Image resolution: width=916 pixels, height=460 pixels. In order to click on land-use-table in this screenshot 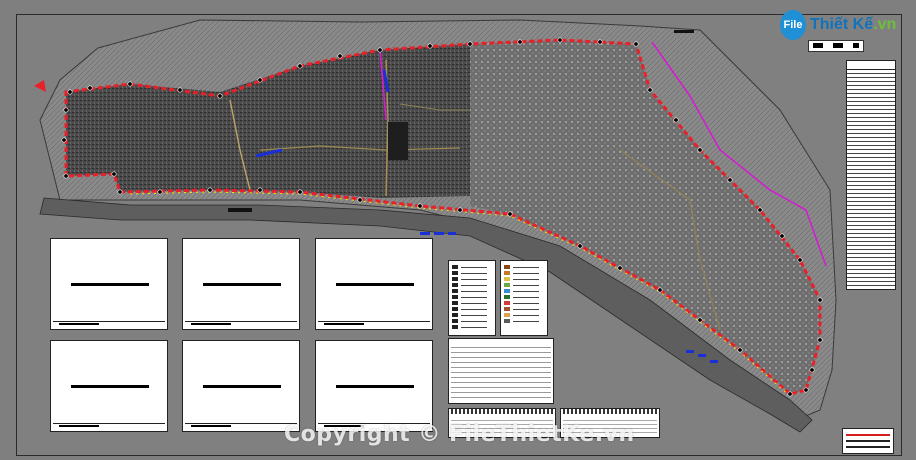, I will do `click(501, 371)`.